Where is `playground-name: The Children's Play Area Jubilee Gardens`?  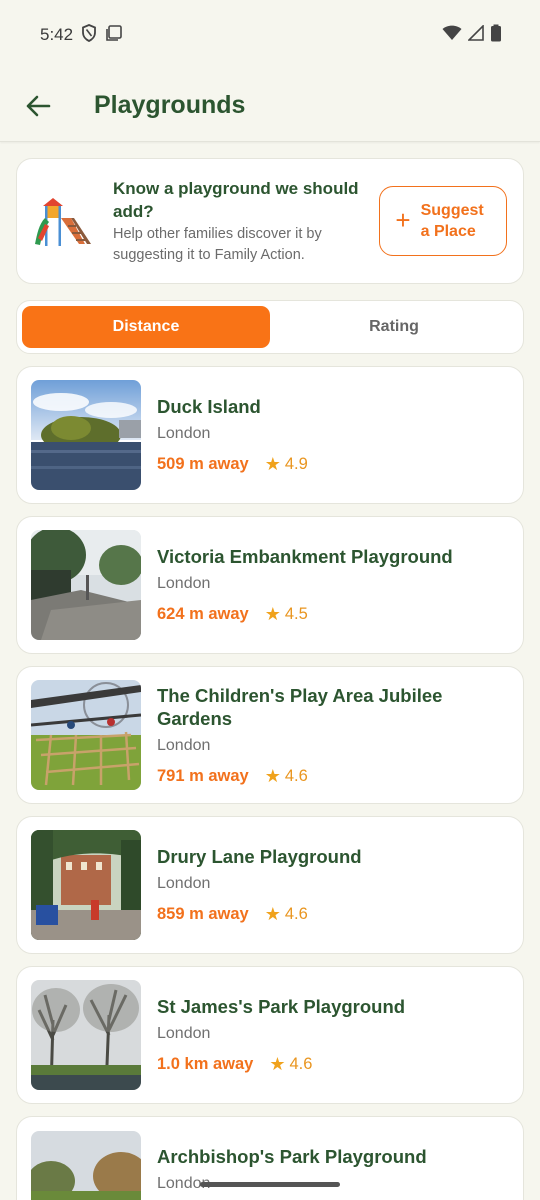 playground-name: The Children's Play Area Jubilee Gardens is located at coordinates (300, 706).